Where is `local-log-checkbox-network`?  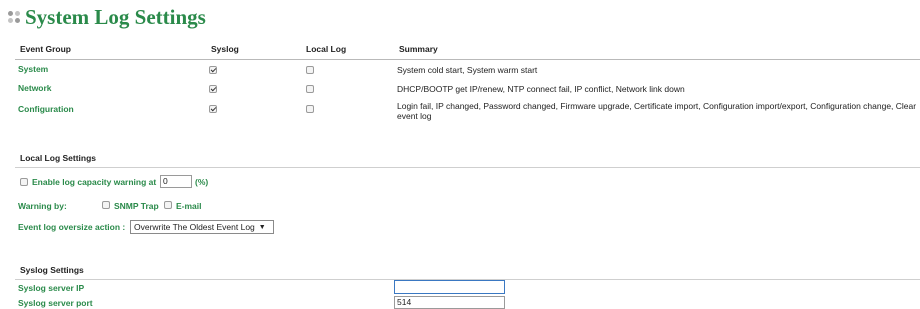
local-log-checkbox-network is located at coordinates (310, 89).